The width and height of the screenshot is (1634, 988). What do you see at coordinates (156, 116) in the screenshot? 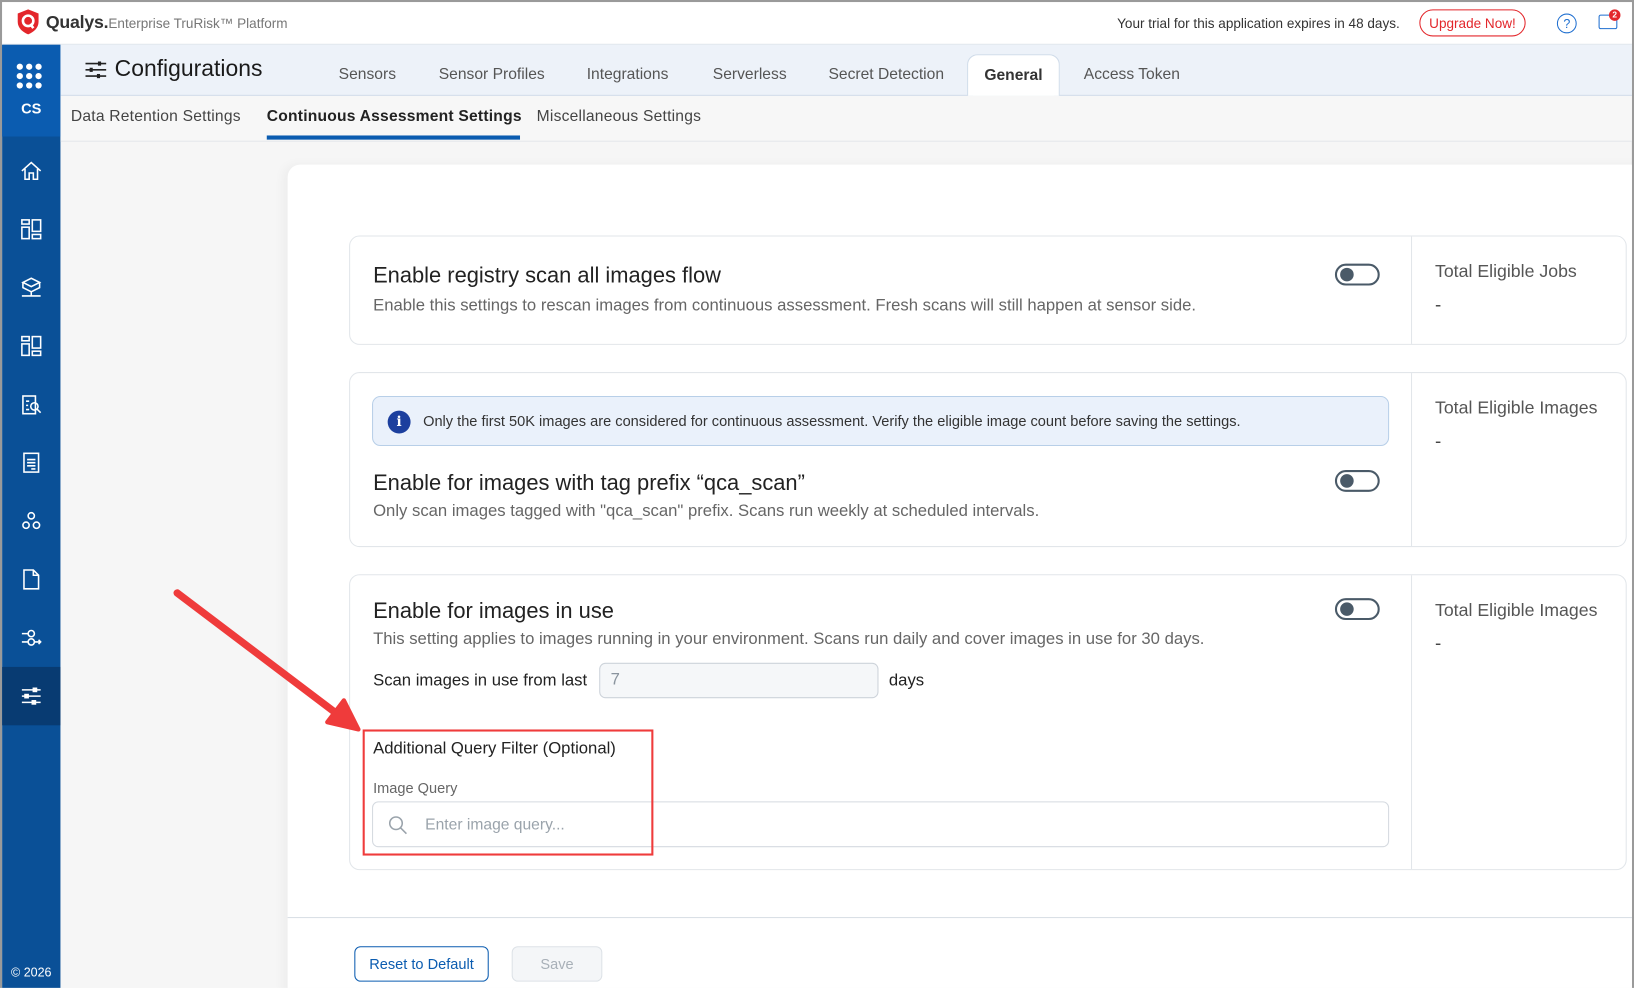
I see `subtab-data-retention: Data Retention Settings` at bounding box center [156, 116].